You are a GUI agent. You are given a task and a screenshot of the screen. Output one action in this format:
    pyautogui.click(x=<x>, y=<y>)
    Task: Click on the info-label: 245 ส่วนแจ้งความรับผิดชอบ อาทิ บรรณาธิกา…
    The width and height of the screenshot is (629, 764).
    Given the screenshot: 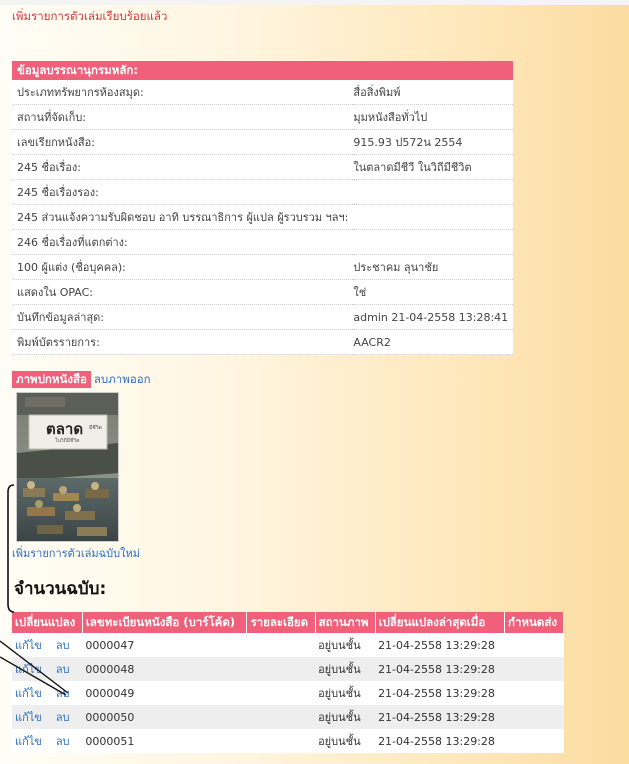 What is the action you would take?
    pyautogui.click(x=183, y=217)
    